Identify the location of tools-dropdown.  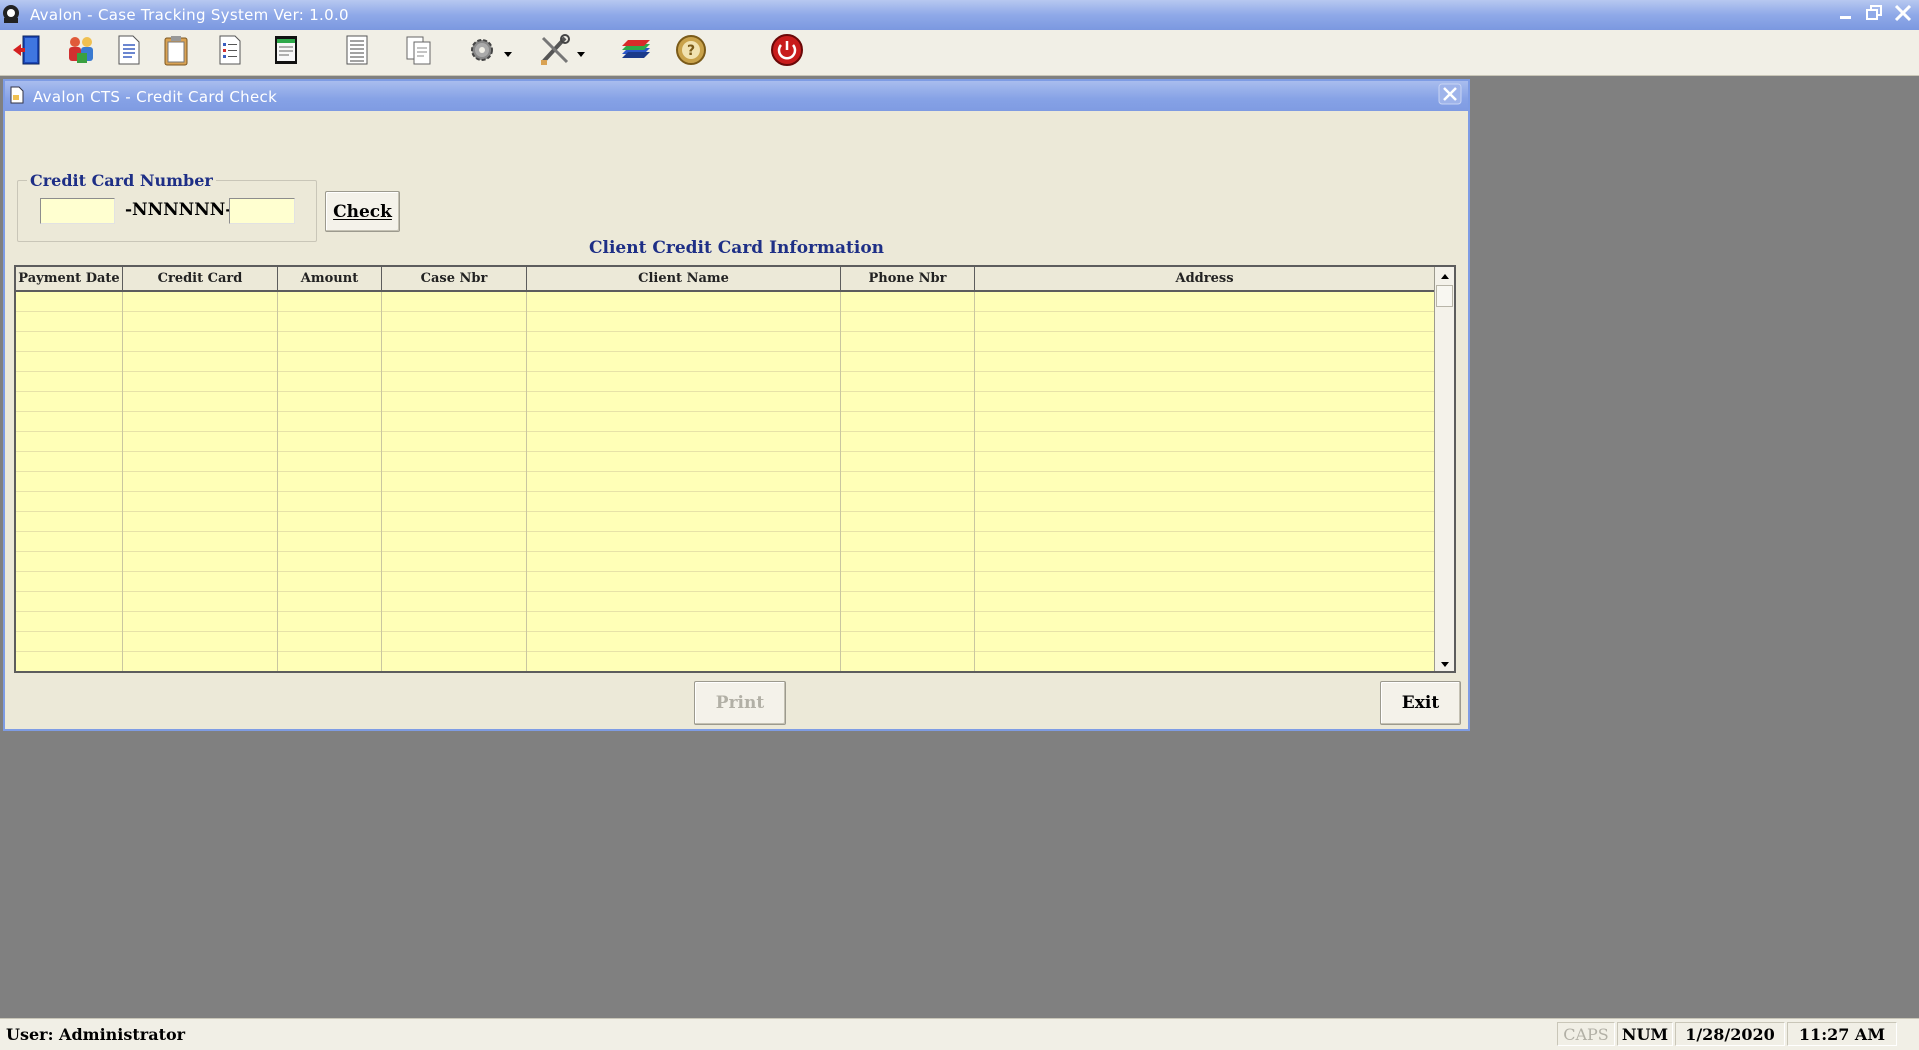
(581, 52).